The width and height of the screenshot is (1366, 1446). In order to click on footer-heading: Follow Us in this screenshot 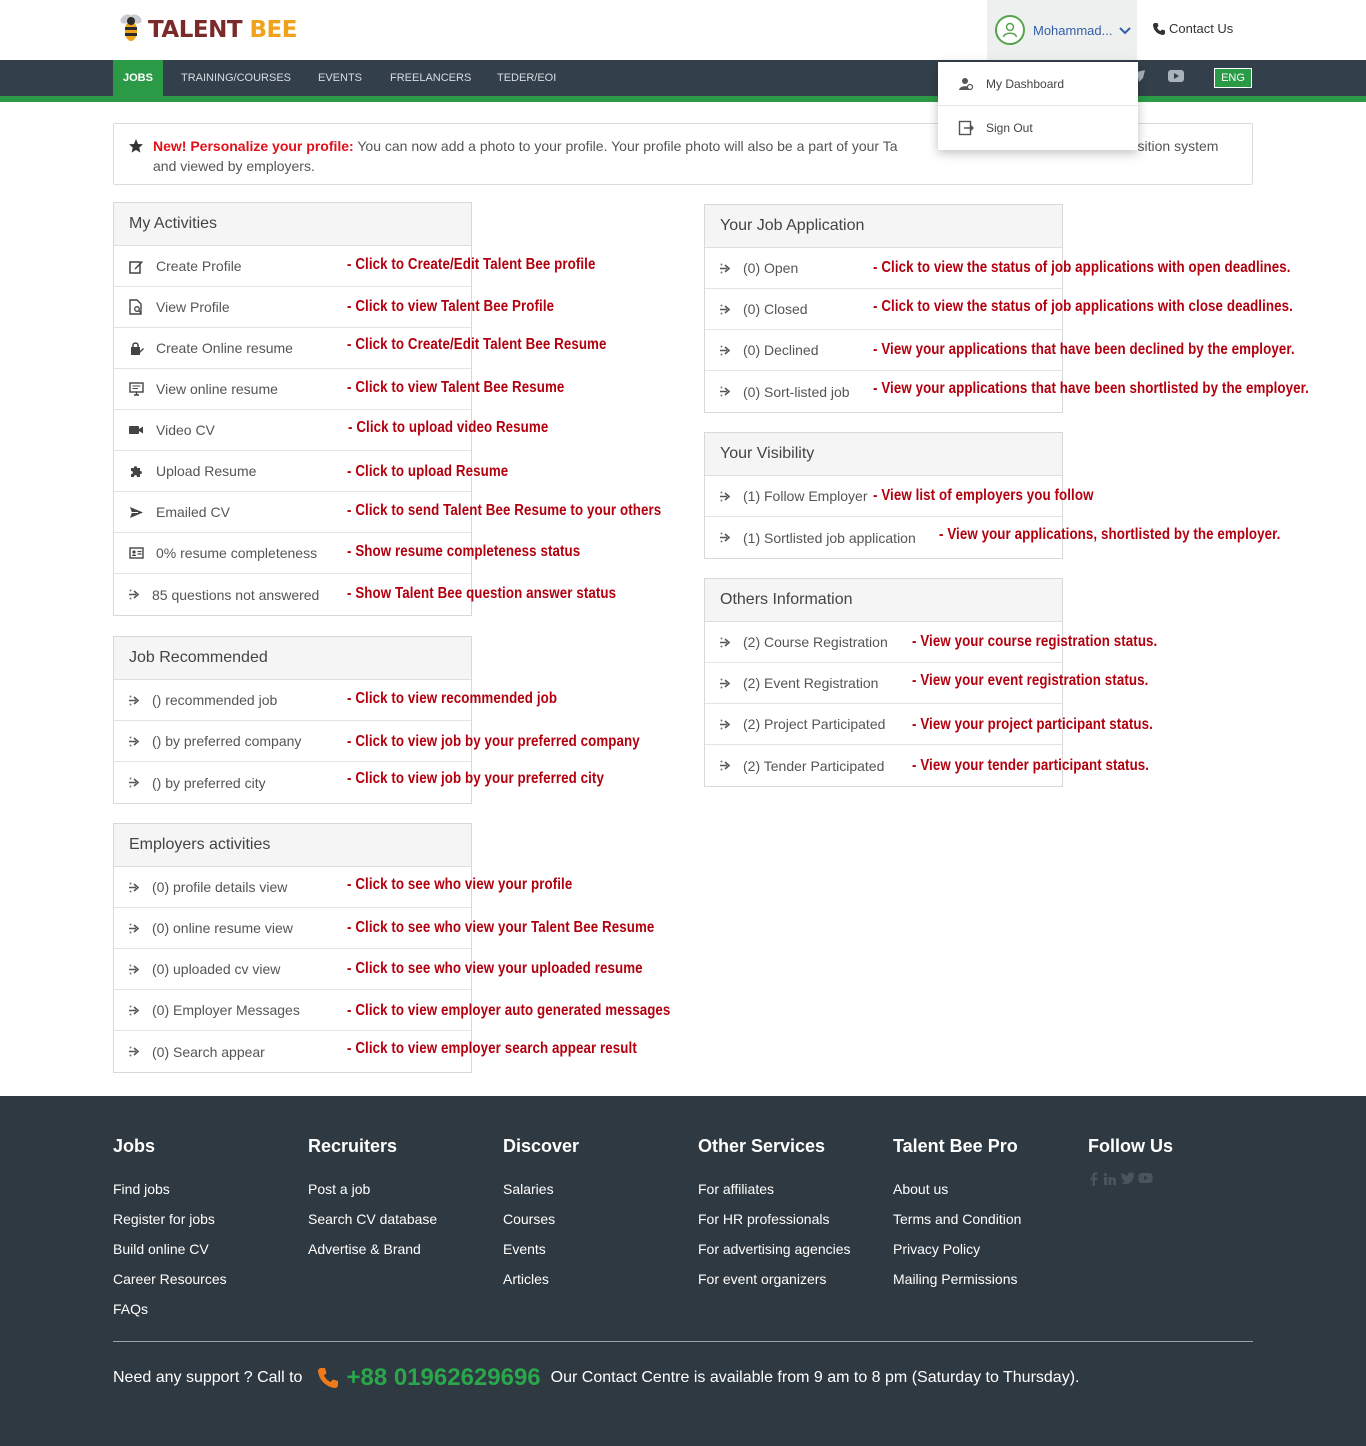, I will do `click(1130, 1146)`.